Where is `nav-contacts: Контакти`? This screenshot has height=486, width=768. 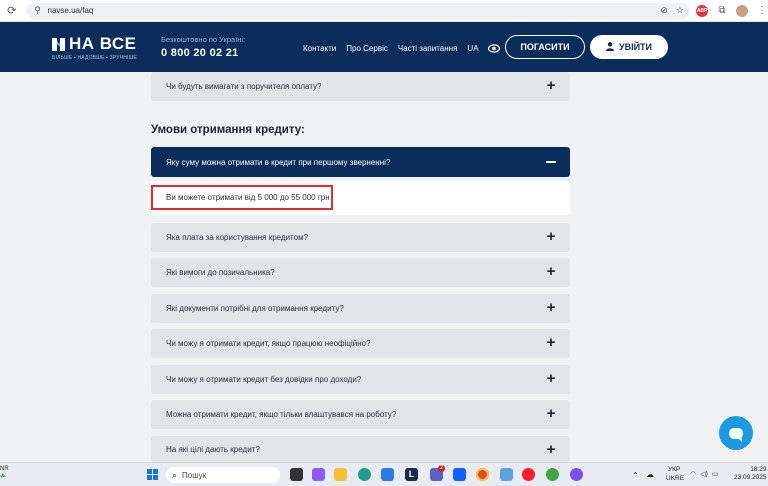
nav-contacts: Контакти is located at coordinates (319, 48).